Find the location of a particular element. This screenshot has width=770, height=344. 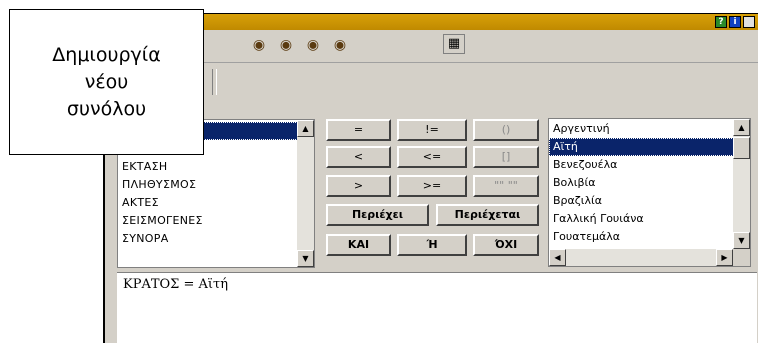

fields-scrollbar: ▲ ▼ is located at coordinates (305, 193).